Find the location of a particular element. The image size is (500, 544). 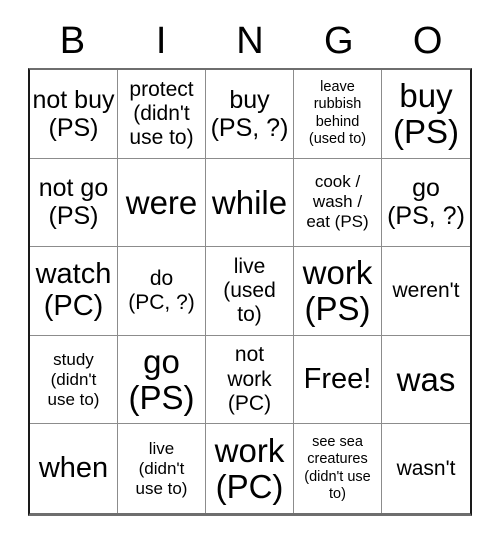

bingo-cell-b2: not go (PS) is located at coordinates (74, 203).